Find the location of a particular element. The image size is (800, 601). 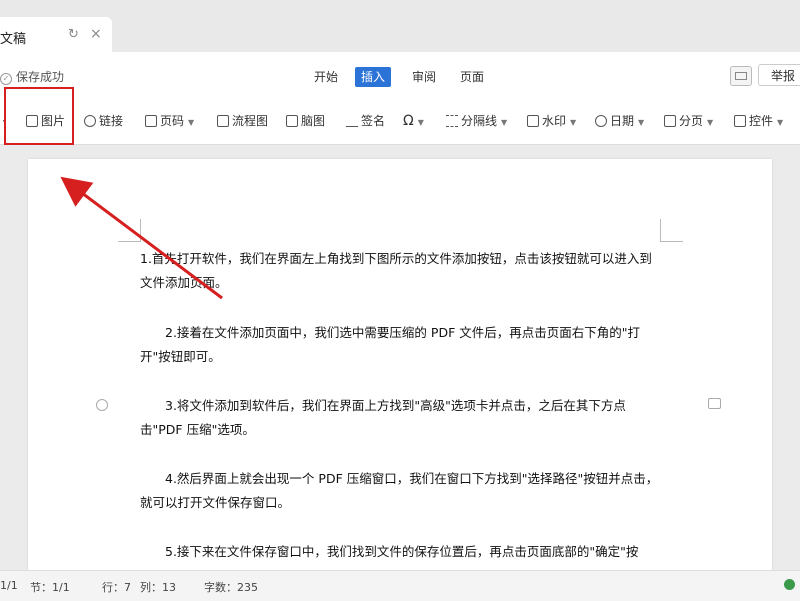

page-indicator: 1/1 is located at coordinates (9, 585).